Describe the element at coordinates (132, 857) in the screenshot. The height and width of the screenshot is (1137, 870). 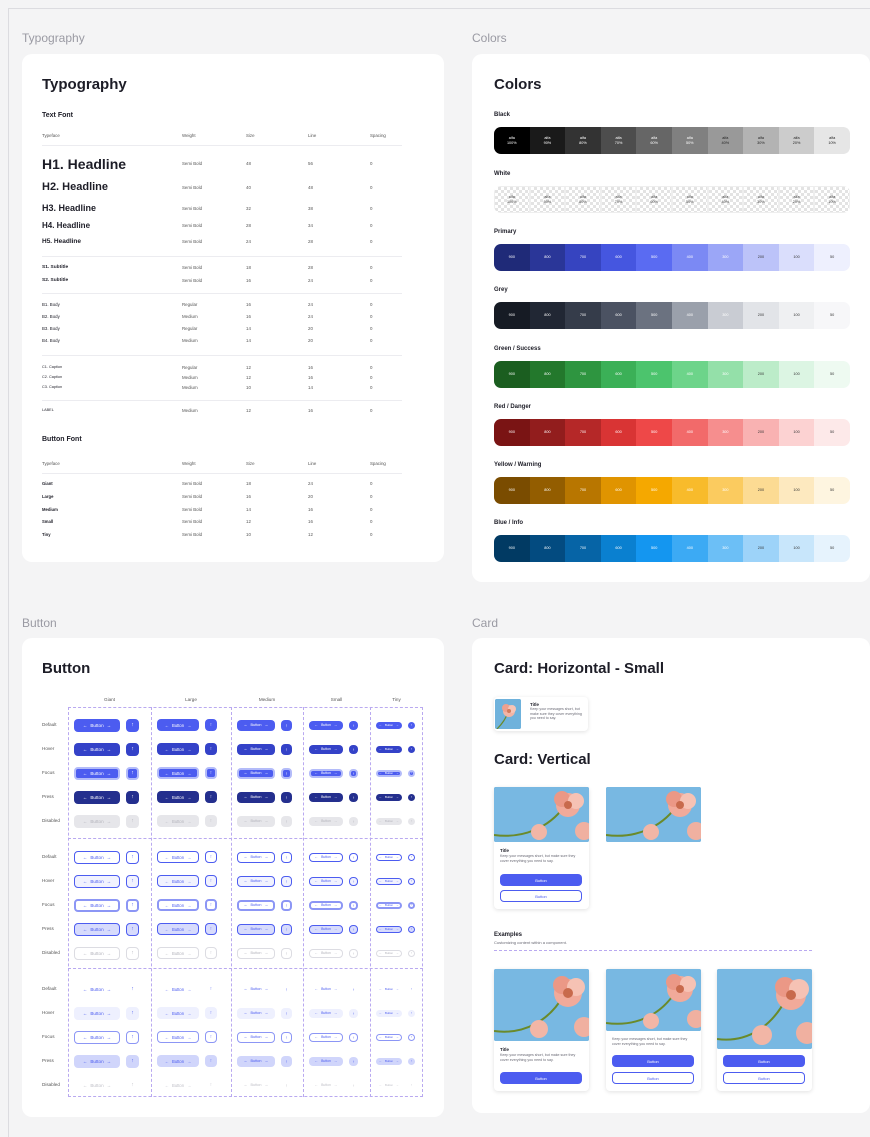
I see `icon-button-outline-giant-default: ↑` at that location.